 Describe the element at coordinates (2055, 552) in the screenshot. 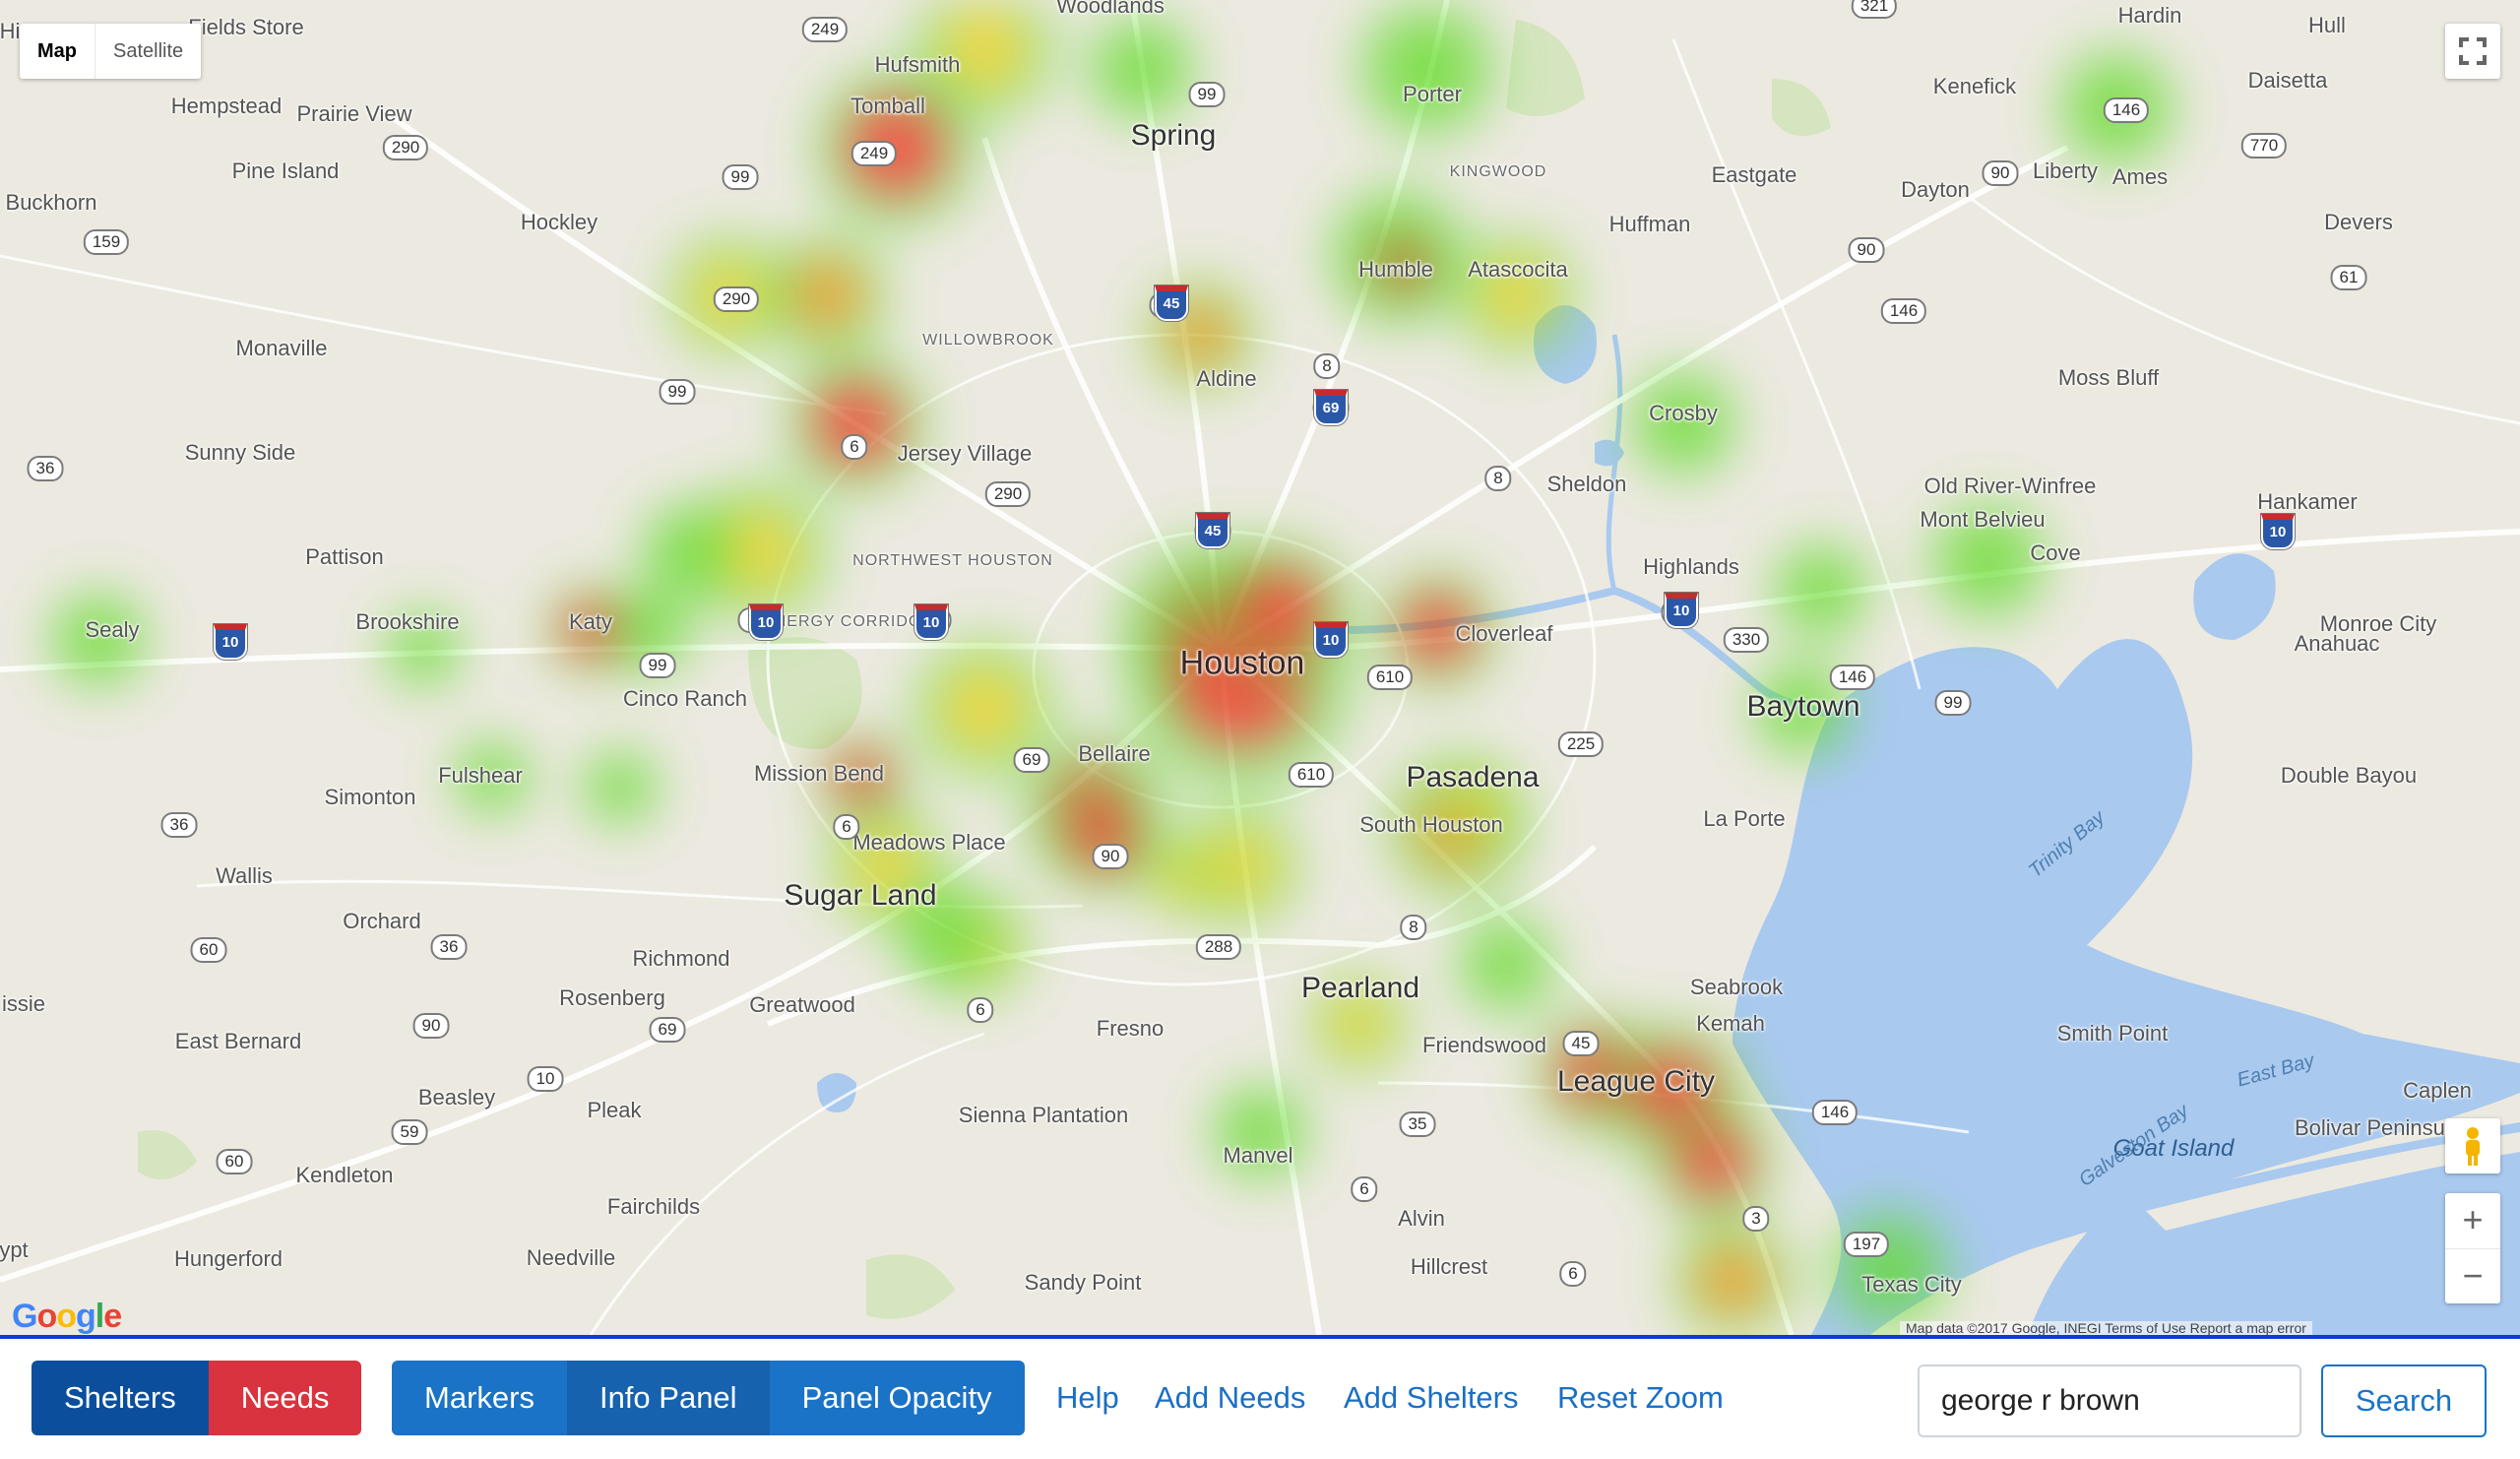

I see `place-label-cove: Cove` at that location.